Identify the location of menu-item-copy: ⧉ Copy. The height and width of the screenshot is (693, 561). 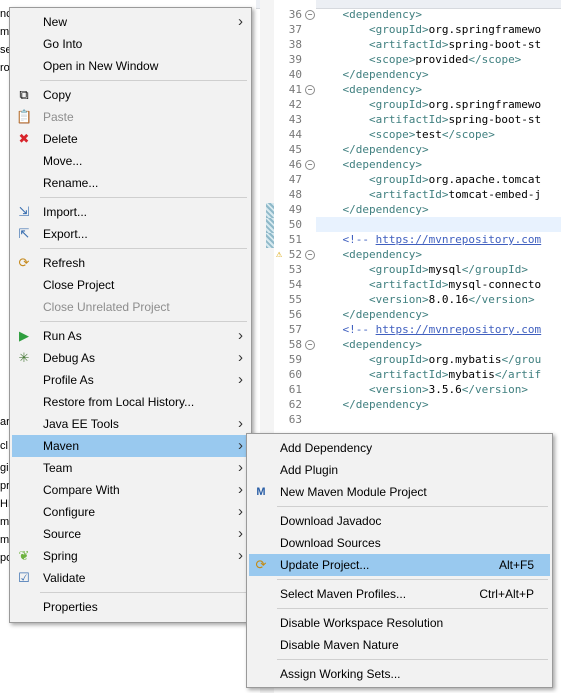
(130, 95).